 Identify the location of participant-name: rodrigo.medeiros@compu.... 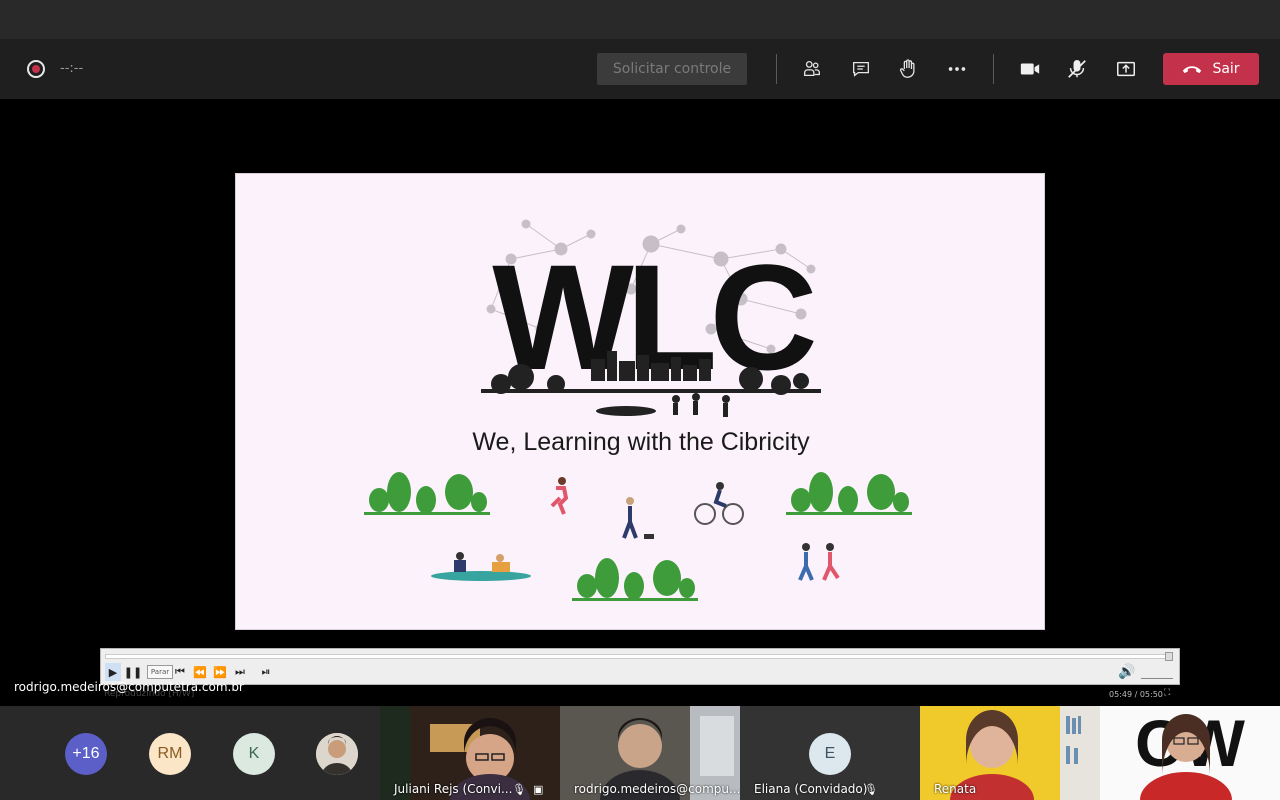
(657, 789).